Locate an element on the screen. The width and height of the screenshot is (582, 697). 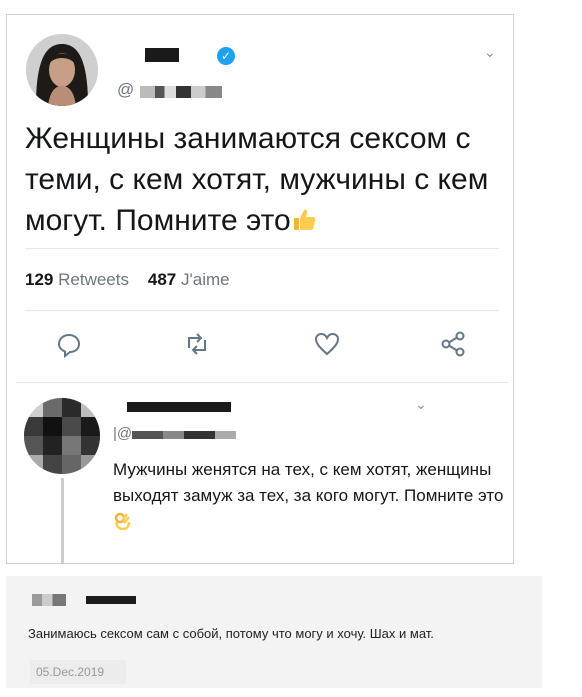
reply-avatar is located at coordinates (62, 436).